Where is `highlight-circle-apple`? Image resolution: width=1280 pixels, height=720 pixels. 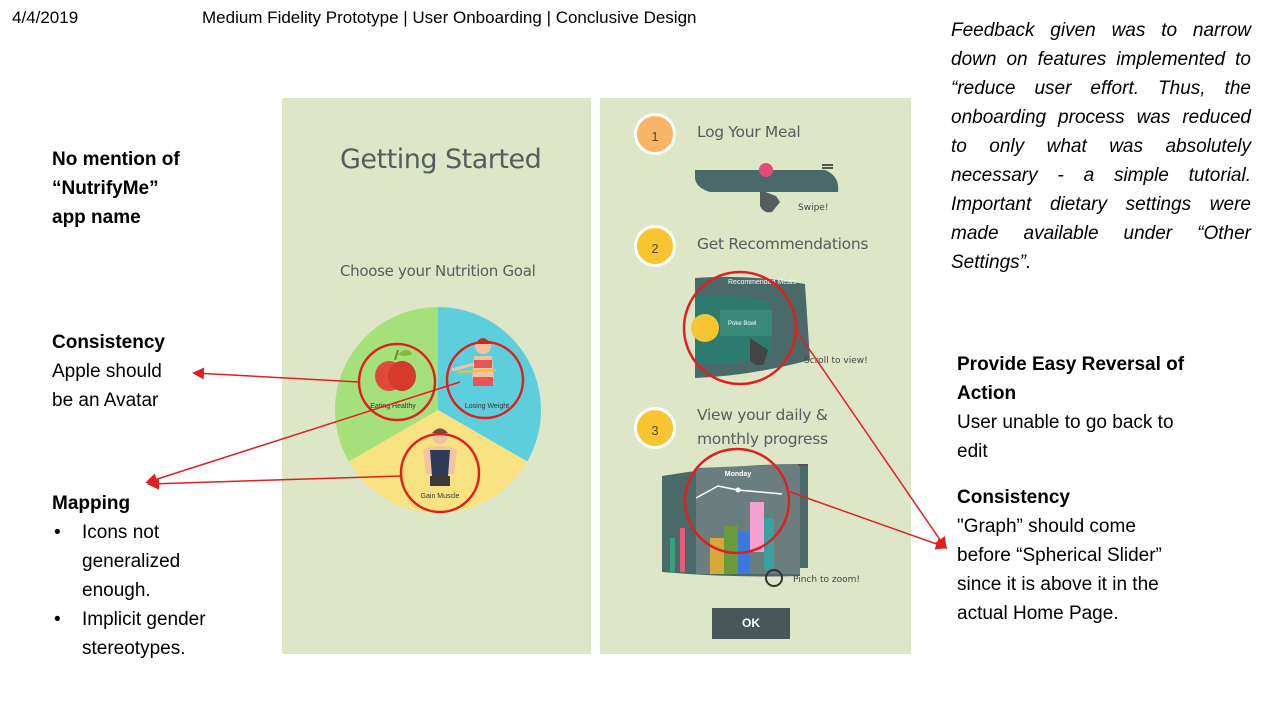
highlight-circle-apple is located at coordinates (397, 382).